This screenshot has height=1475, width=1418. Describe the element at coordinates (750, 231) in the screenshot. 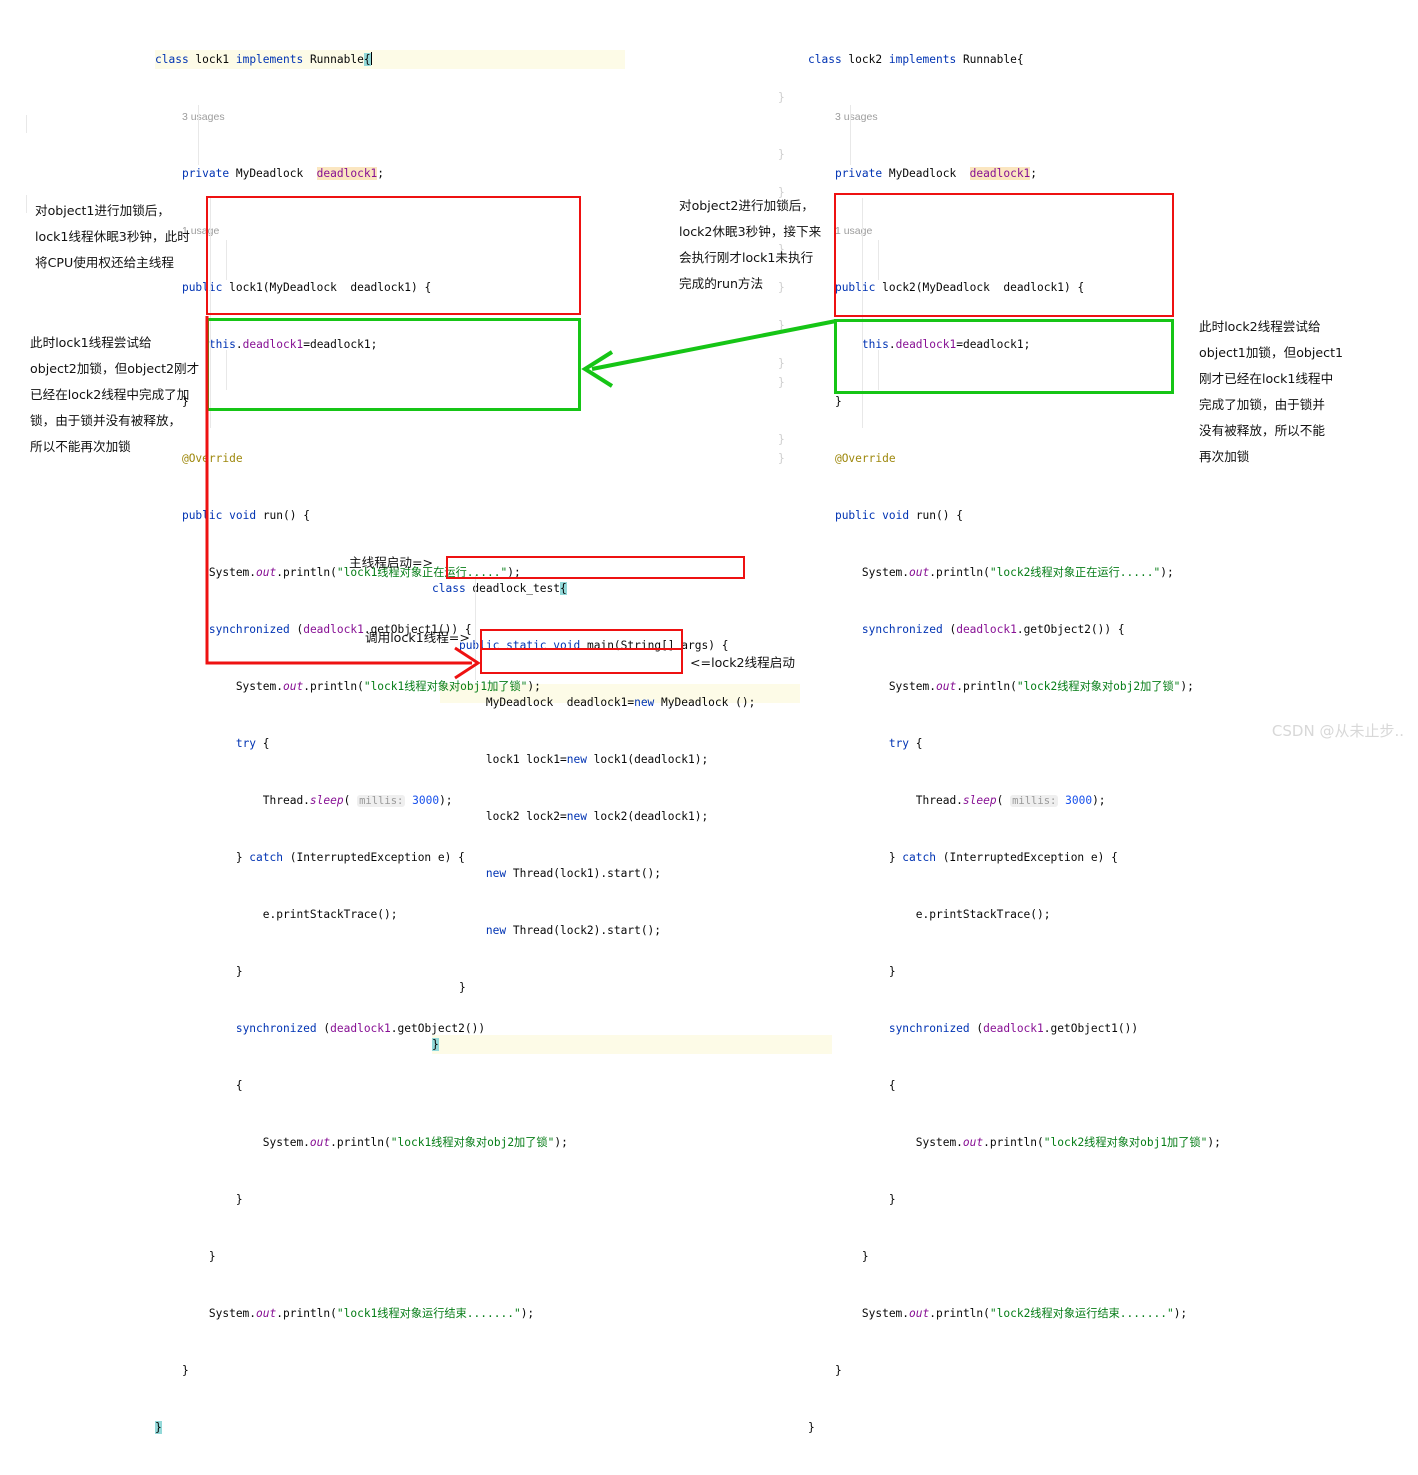

I see `annotation-line: lock2休眠3秒钟，接下来` at that location.